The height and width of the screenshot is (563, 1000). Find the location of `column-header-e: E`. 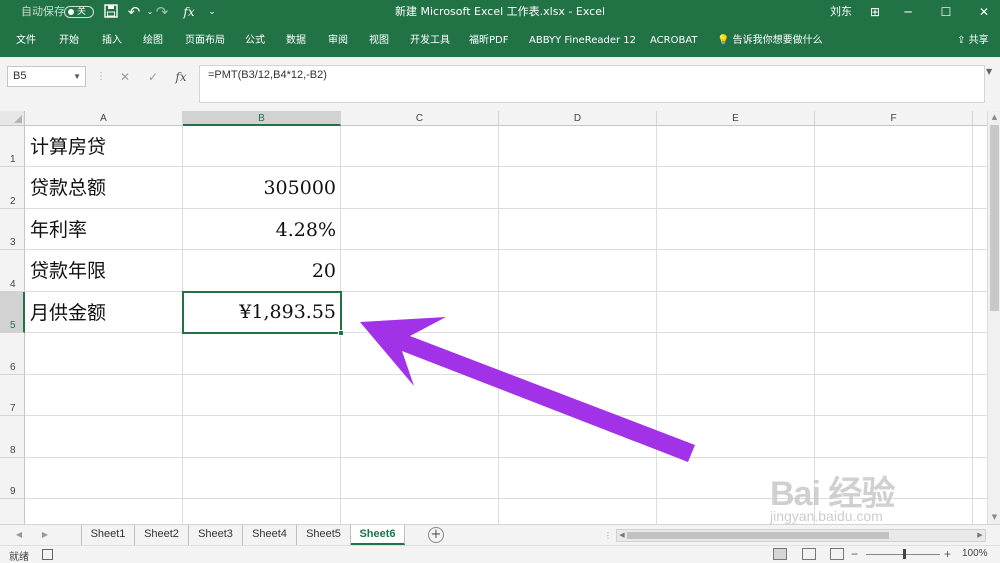

column-header-e: E is located at coordinates (736, 118).